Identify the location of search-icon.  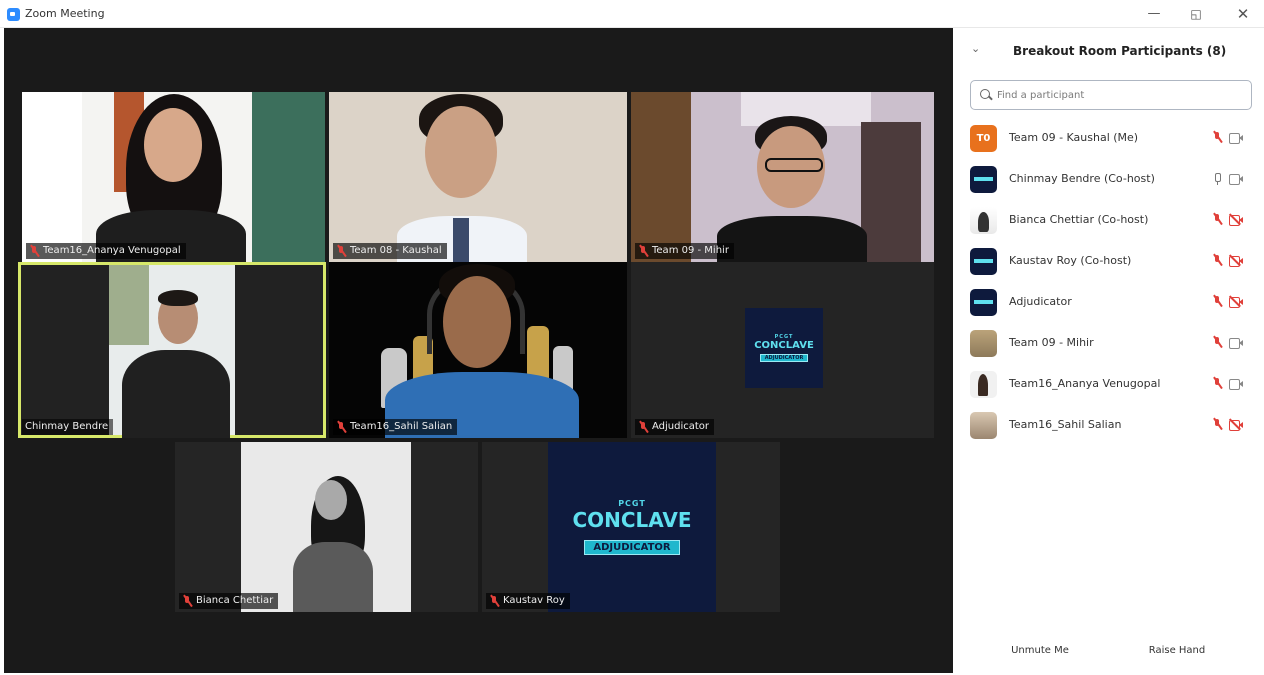
(985, 94).